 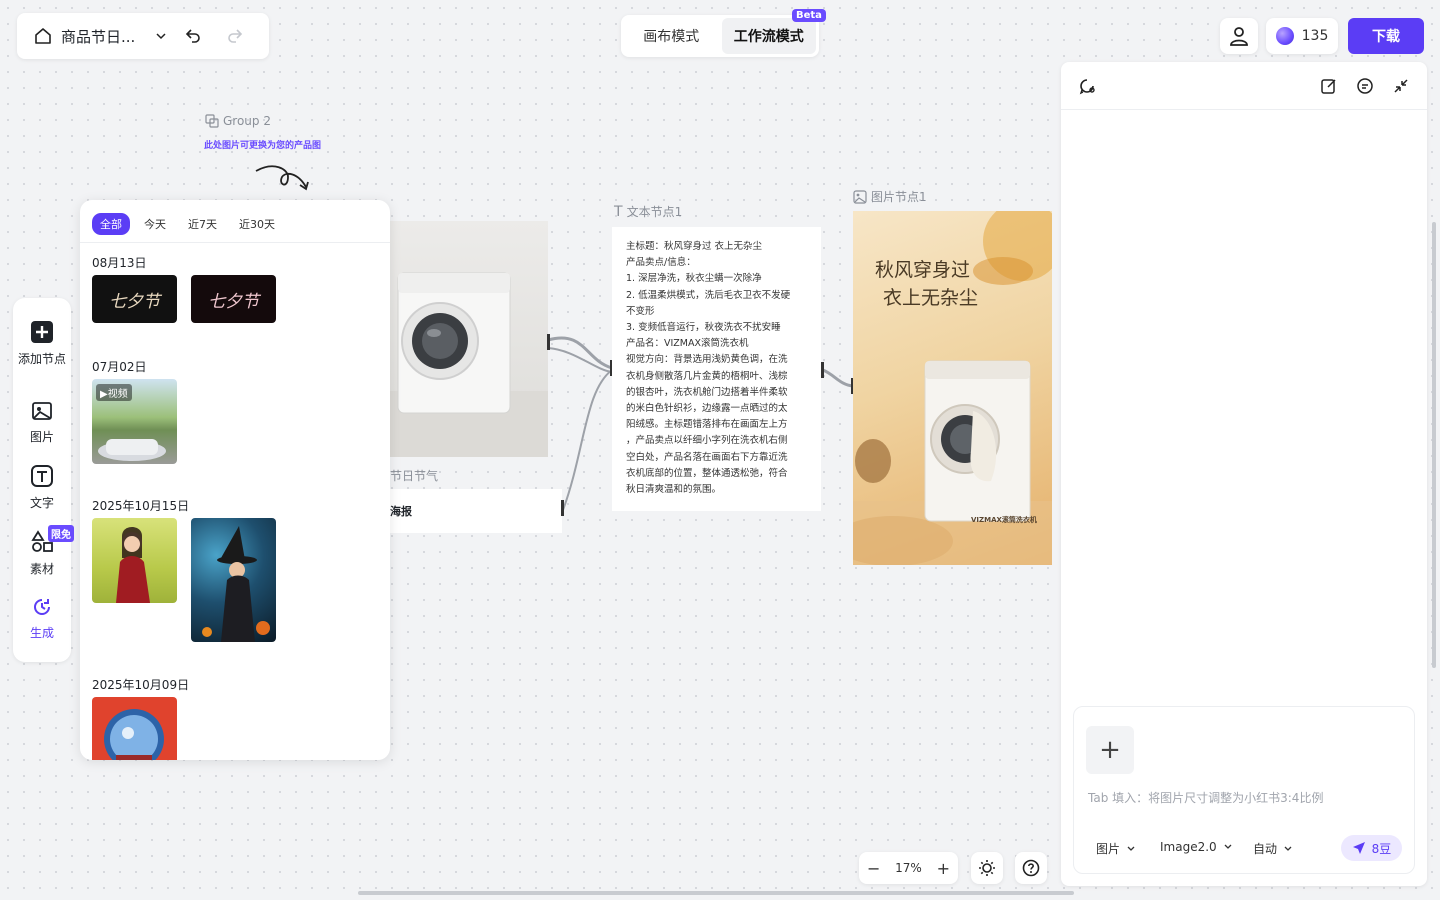 I want to click on group-header: Group 2, so click(x=238, y=121).